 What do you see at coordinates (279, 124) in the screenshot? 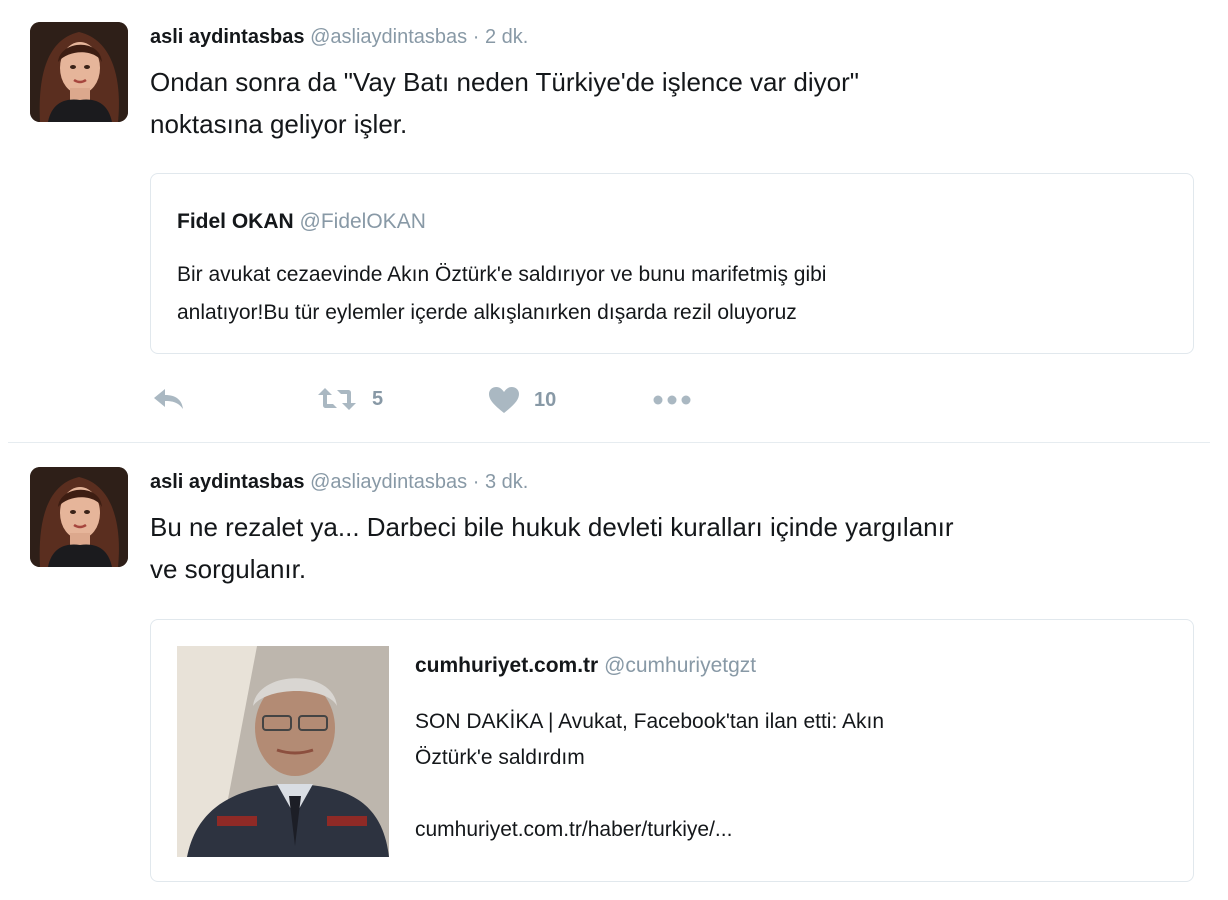
I see `tweet-text-line: noktasına geliyor işler.` at bounding box center [279, 124].